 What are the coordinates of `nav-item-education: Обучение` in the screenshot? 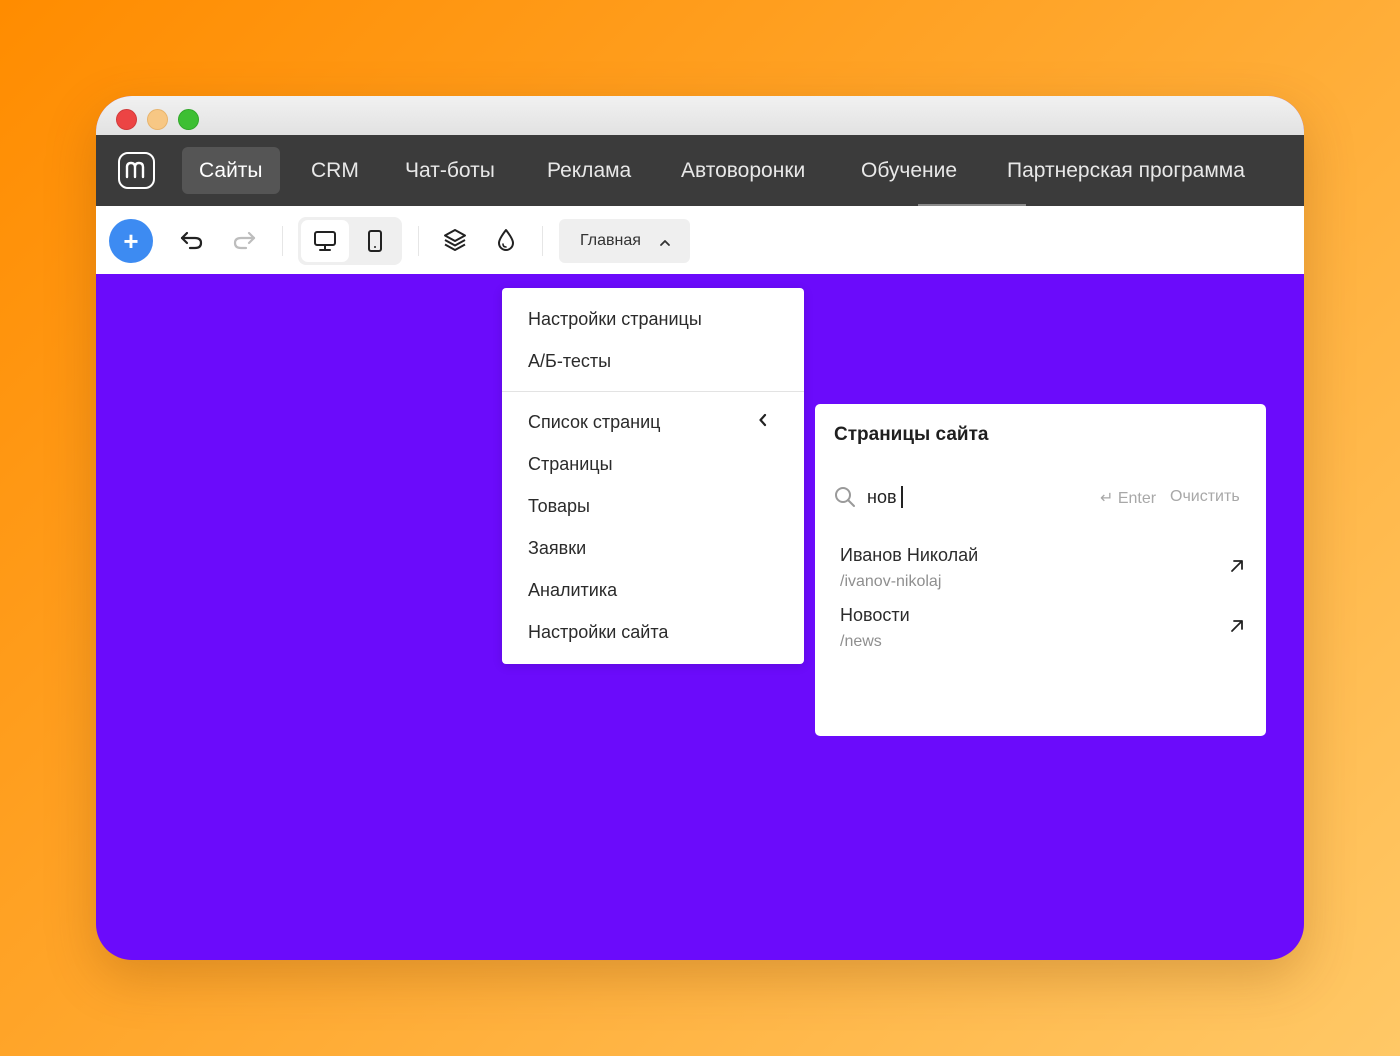 It's located at (909, 170).